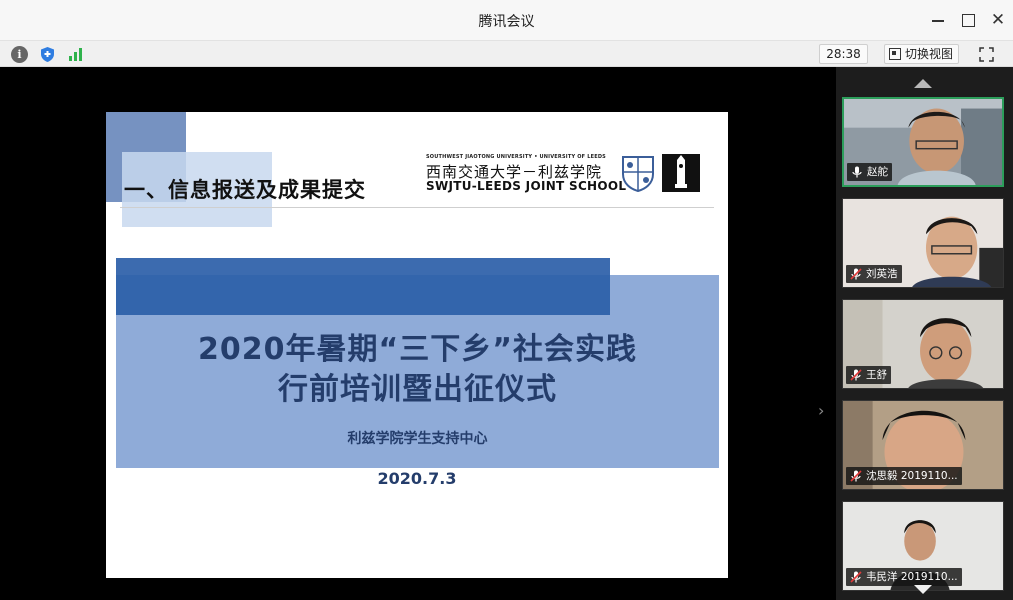 This screenshot has width=1013, height=600. I want to click on leeds-tower-logo-icon, so click(681, 173).